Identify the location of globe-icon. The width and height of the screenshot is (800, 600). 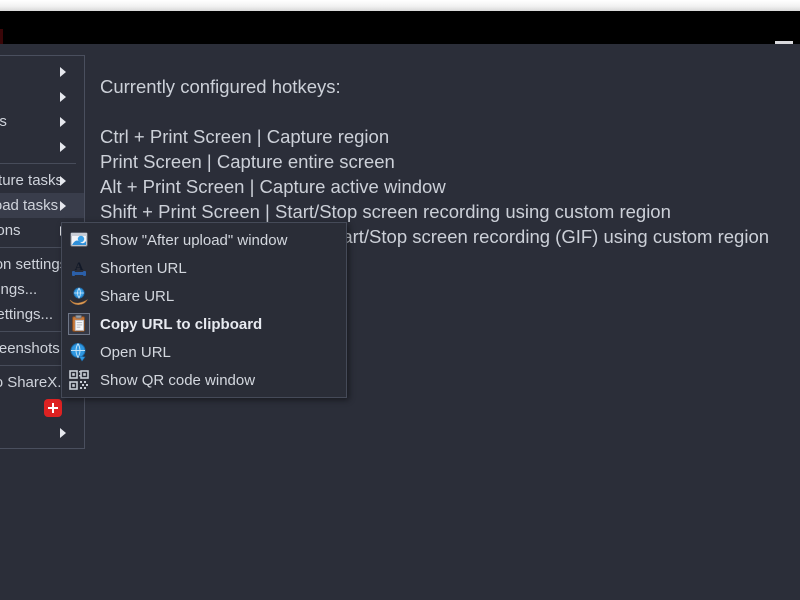
(79, 352).